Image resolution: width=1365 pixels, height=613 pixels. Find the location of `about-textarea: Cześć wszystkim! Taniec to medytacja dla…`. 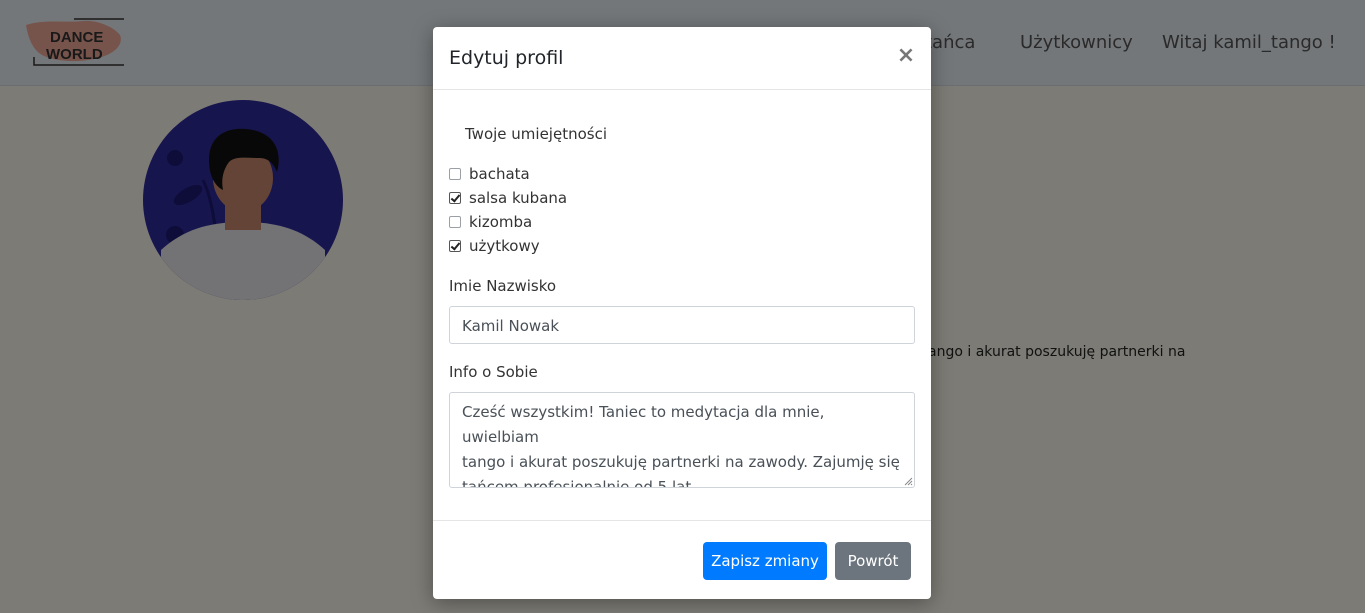

about-textarea: Cześć wszystkim! Taniec to medytacja dla… is located at coordinates (682, 440).